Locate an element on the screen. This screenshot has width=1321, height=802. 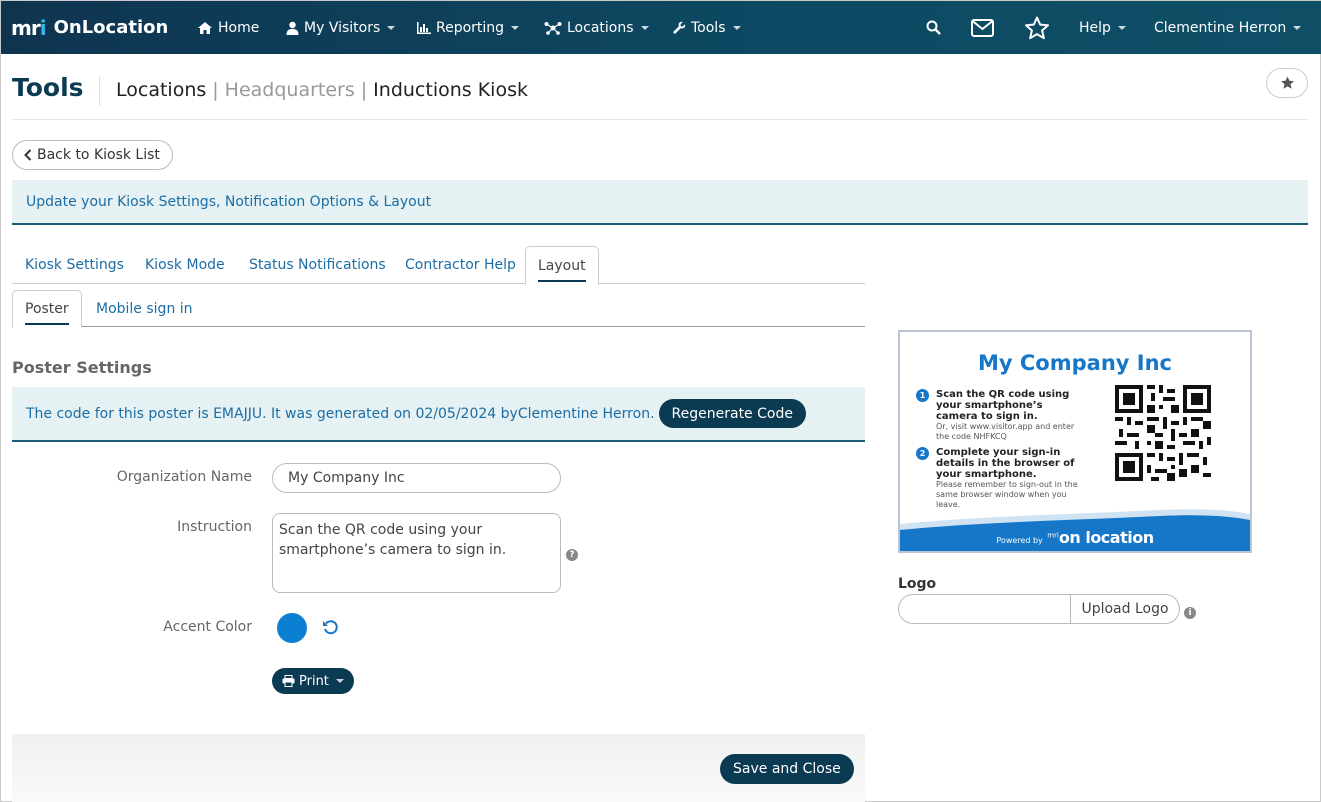
envelope-icon is located at coordinates (982, 27).